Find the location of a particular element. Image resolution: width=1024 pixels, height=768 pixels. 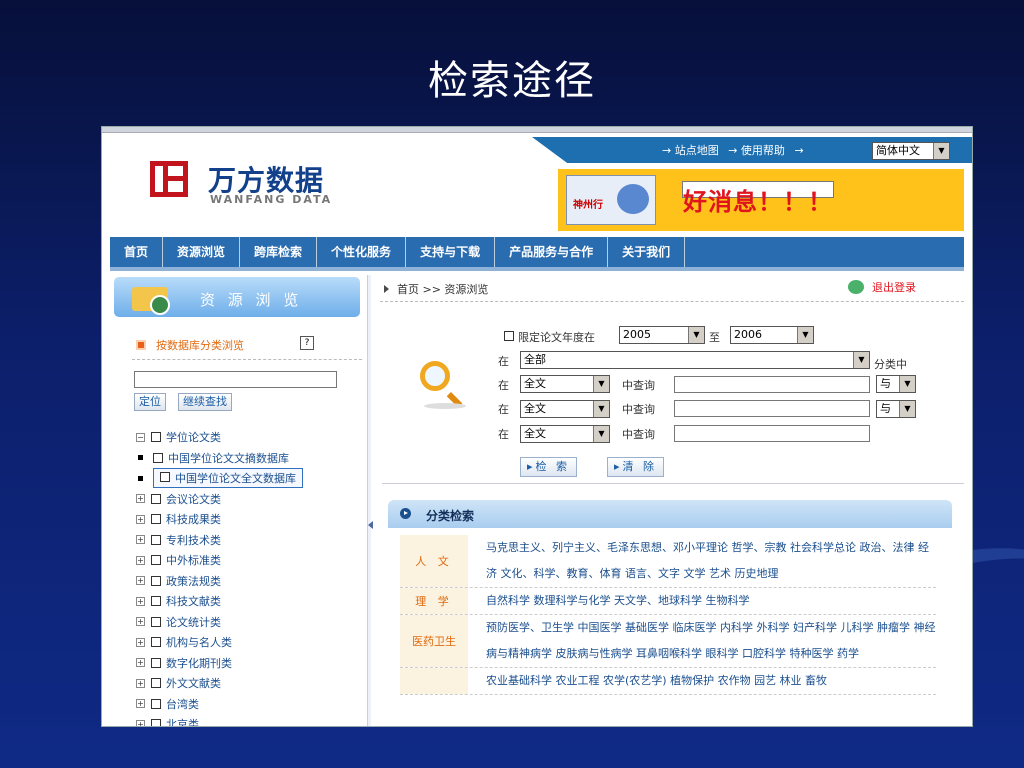

tree-item: + 北京类 is located at coordinates (219, 720).